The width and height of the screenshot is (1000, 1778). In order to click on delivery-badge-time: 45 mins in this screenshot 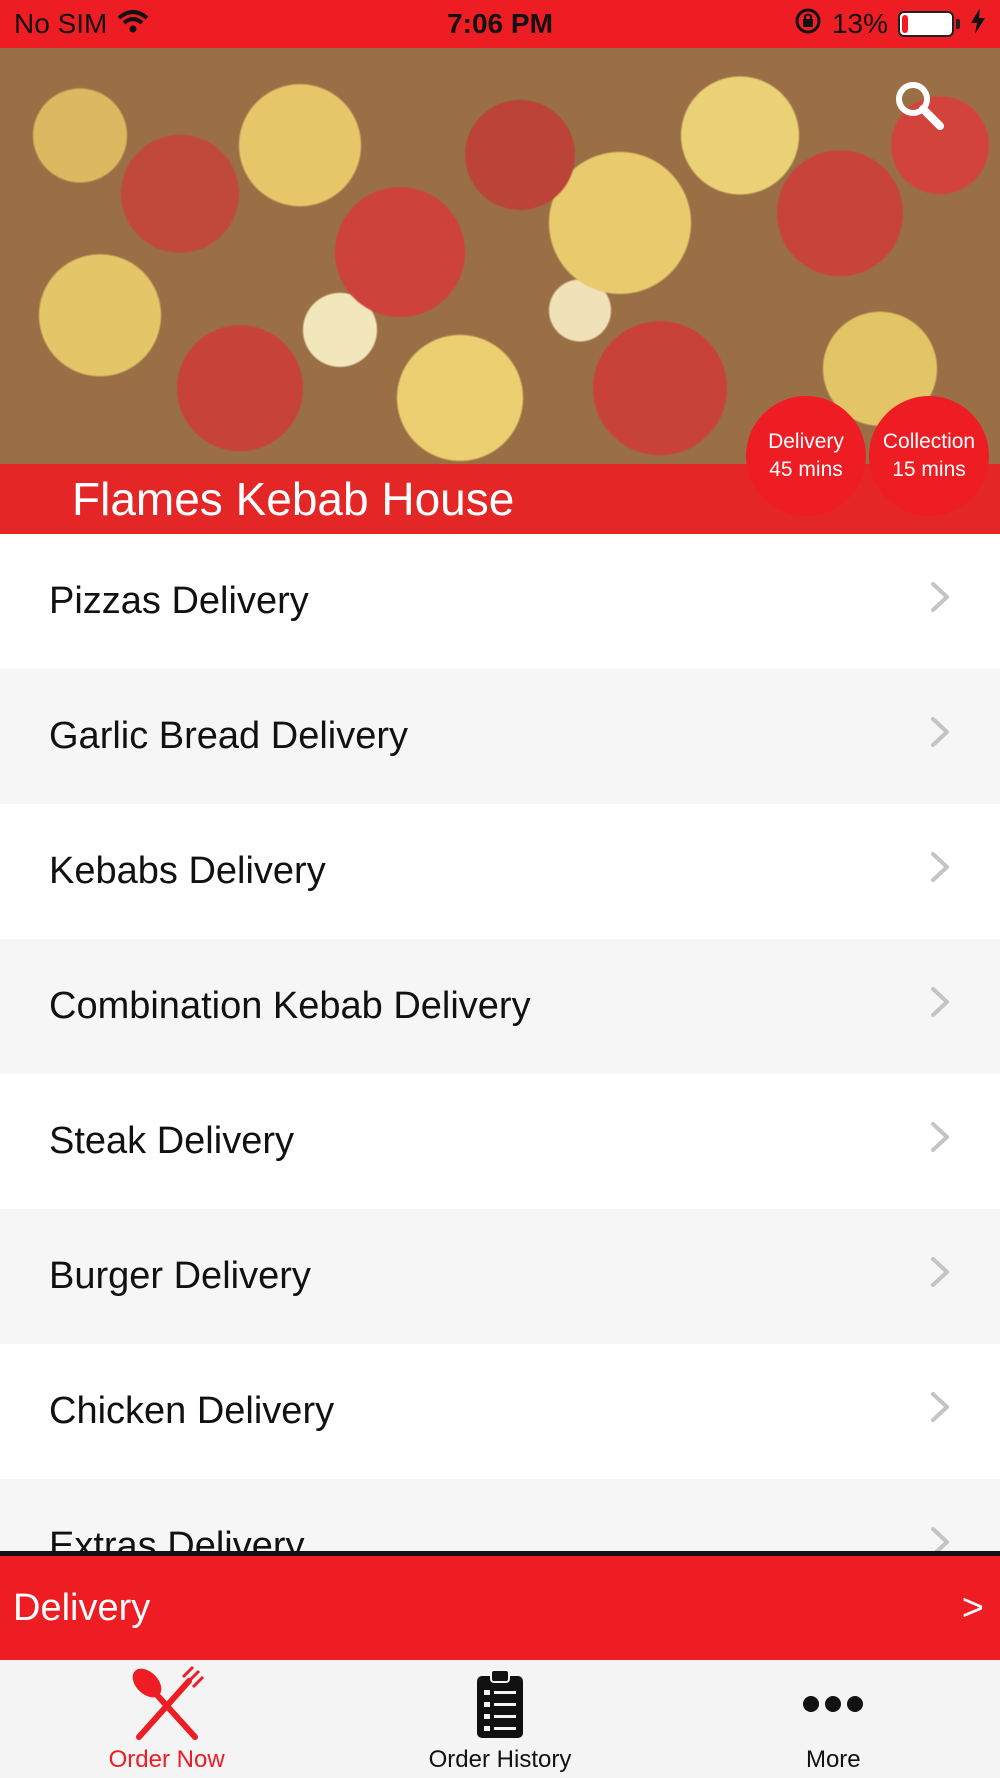, I will do `click(806, 469)`.